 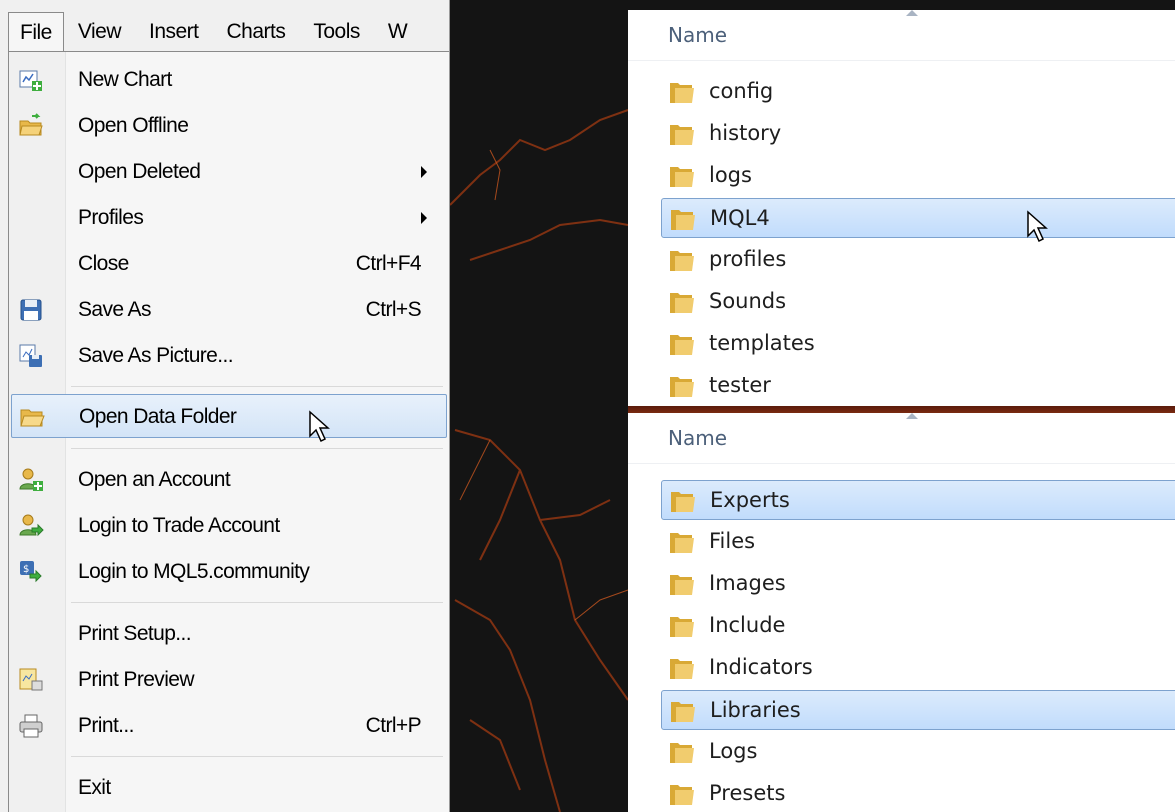 What do you see at coordinates (31, 124) in the screenshot?
I see `open-folder-icon` at bounding box center [31, 124].